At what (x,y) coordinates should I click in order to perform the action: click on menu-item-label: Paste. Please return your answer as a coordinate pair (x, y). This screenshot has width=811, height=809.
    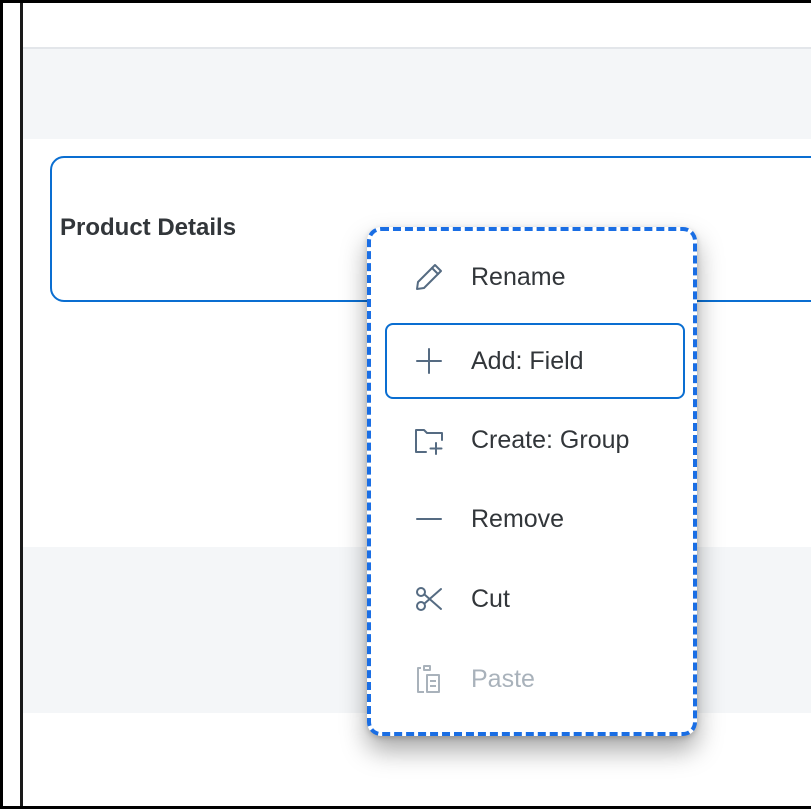
    Looking at the image, I should click on (503, 678).